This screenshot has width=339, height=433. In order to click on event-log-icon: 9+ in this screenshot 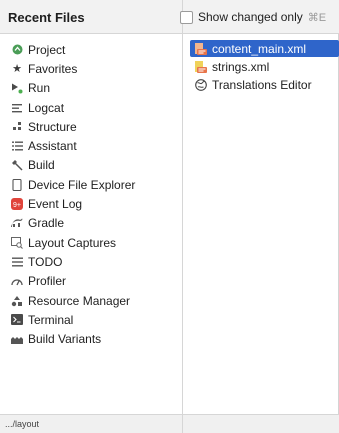, I will do `click(17, 204)`.